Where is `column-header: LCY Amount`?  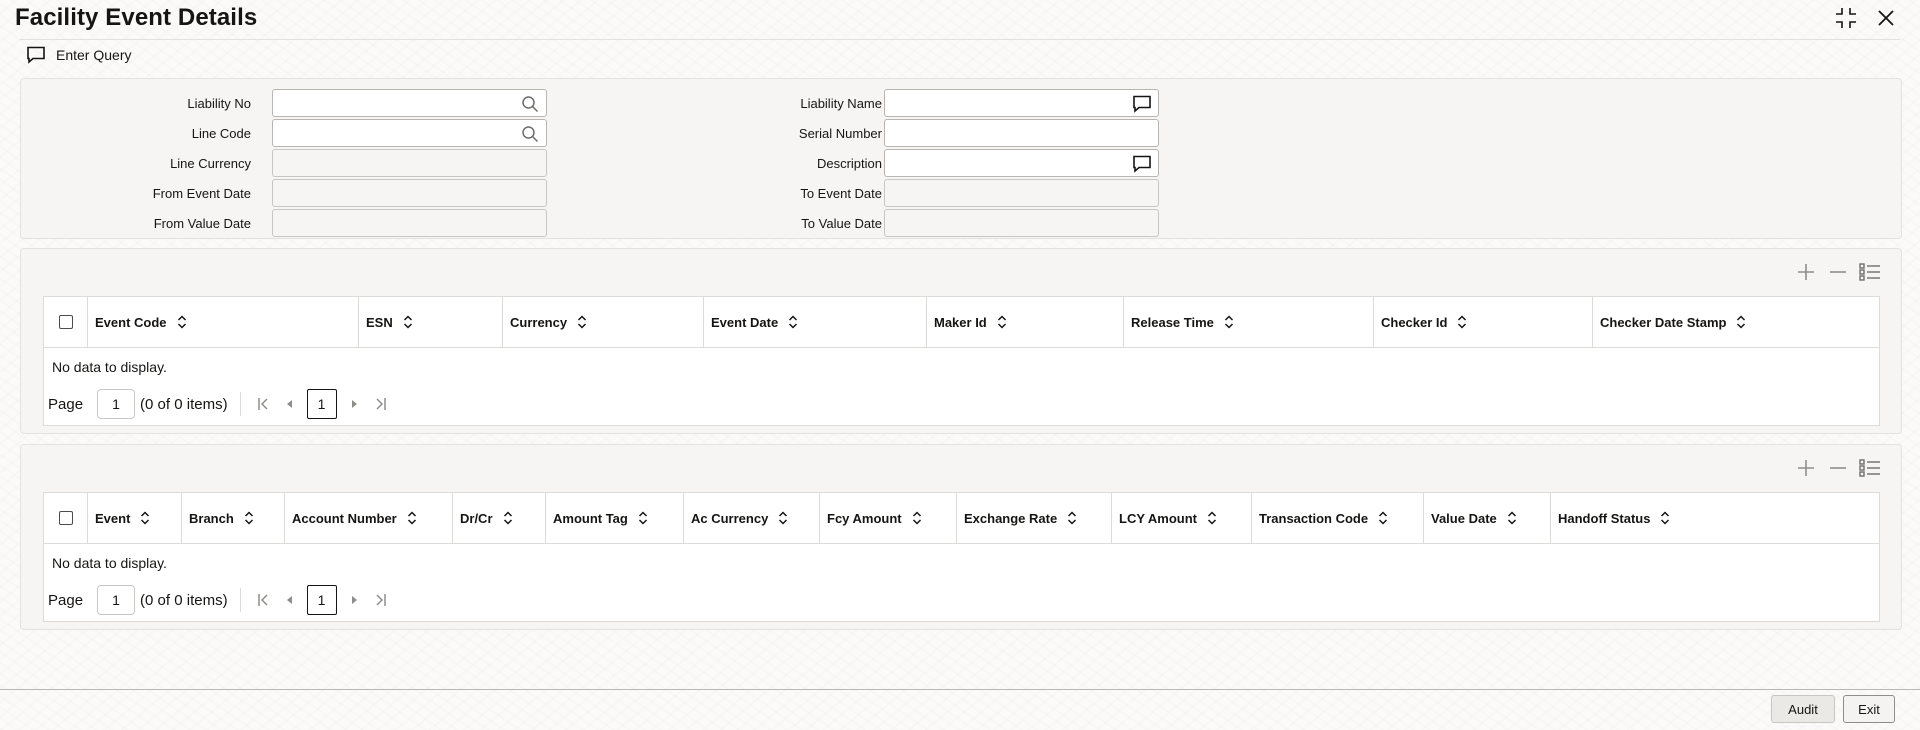
column-header: LCY Amount is located at coordinates (1181, 518).